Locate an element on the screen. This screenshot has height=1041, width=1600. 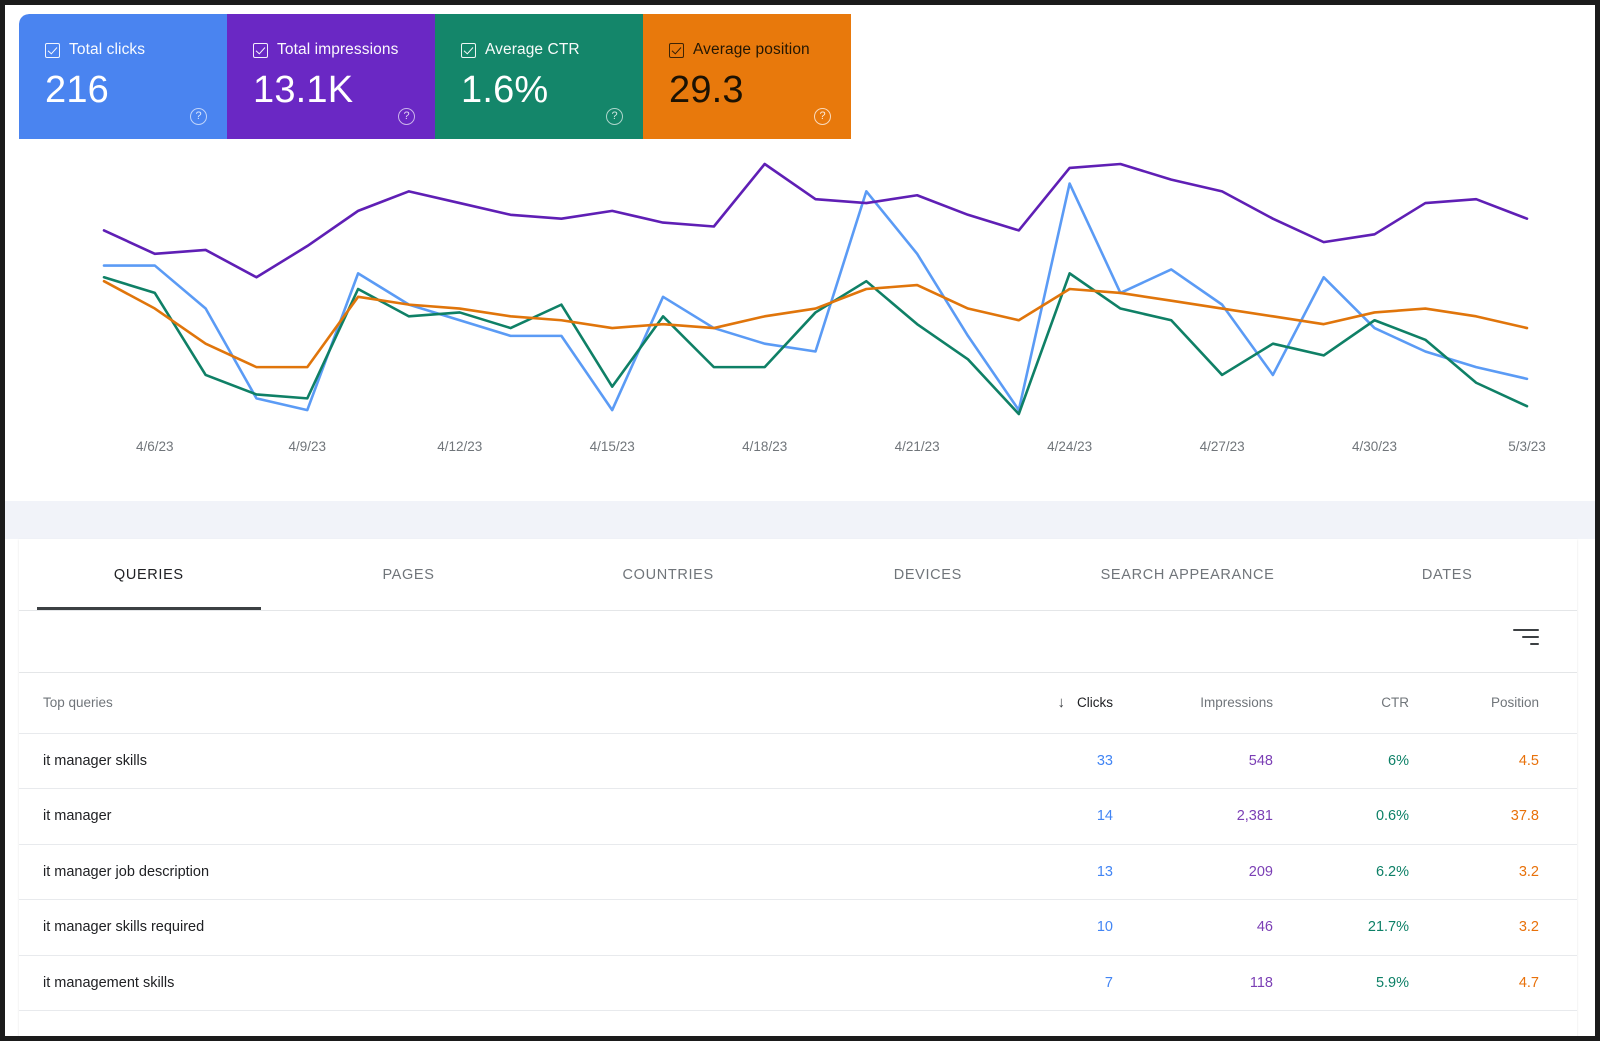
metric-top: Average position is located at coordinates (760, 50).